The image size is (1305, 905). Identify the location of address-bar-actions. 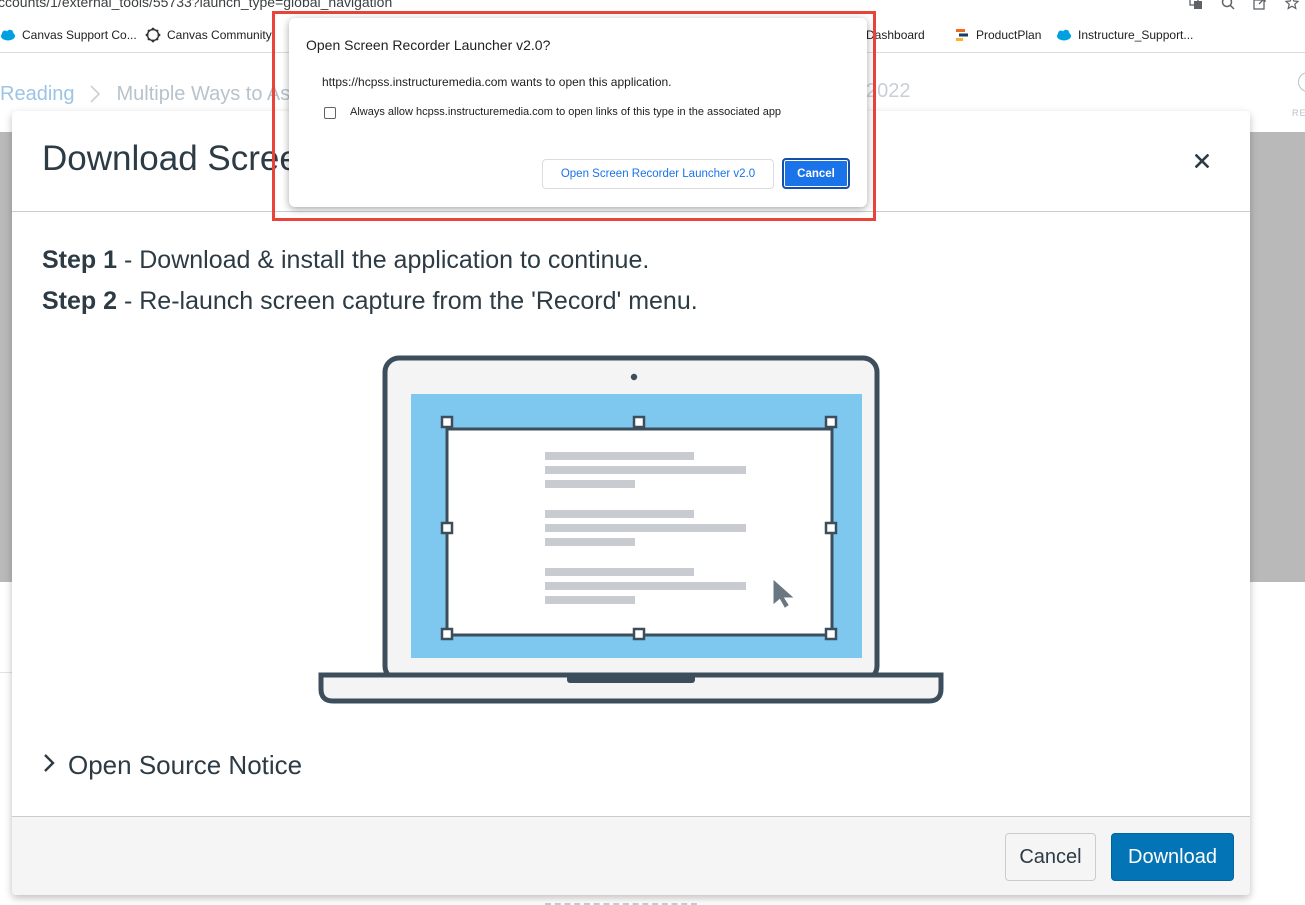
(1246, 6).